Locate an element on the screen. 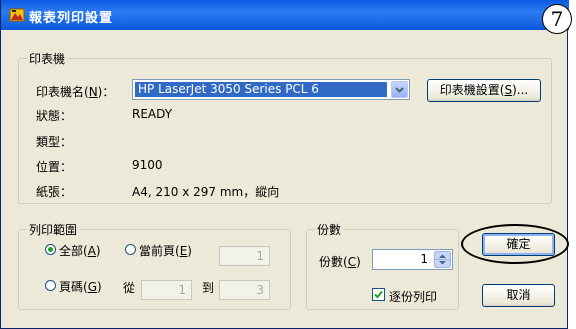  range-all-radio is located at coordinates (50, 249).